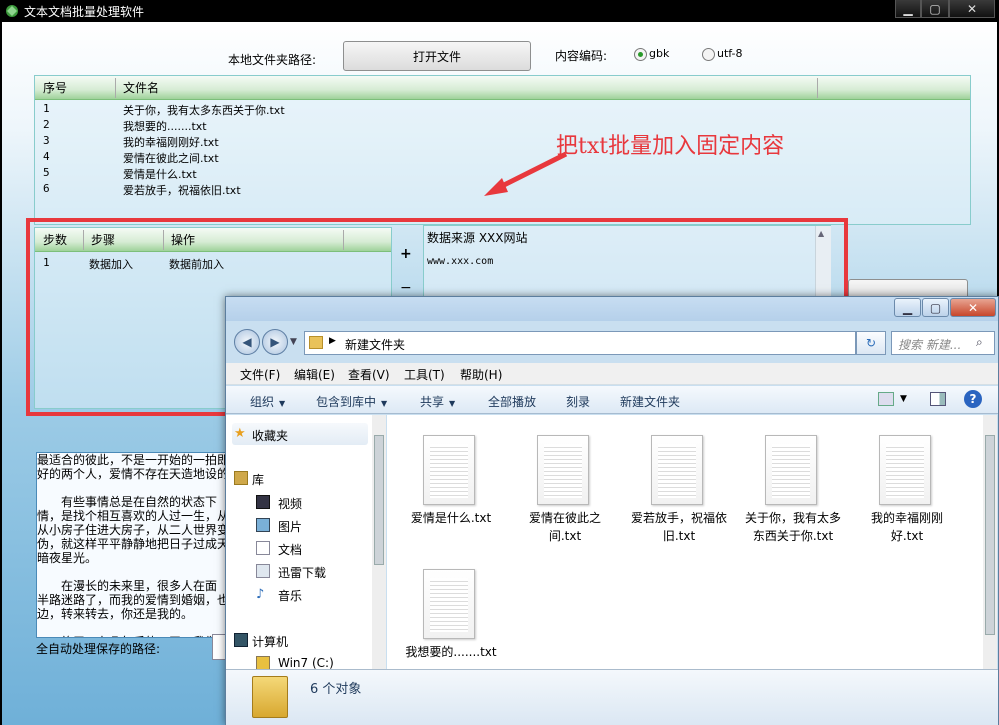 This screenshot has width=999, height=725. What do you see at coordinates (907, 485) in the screenshot?
I see `file-item: 我的幸福刚刚好.txt` at bounding box center [907, 485].